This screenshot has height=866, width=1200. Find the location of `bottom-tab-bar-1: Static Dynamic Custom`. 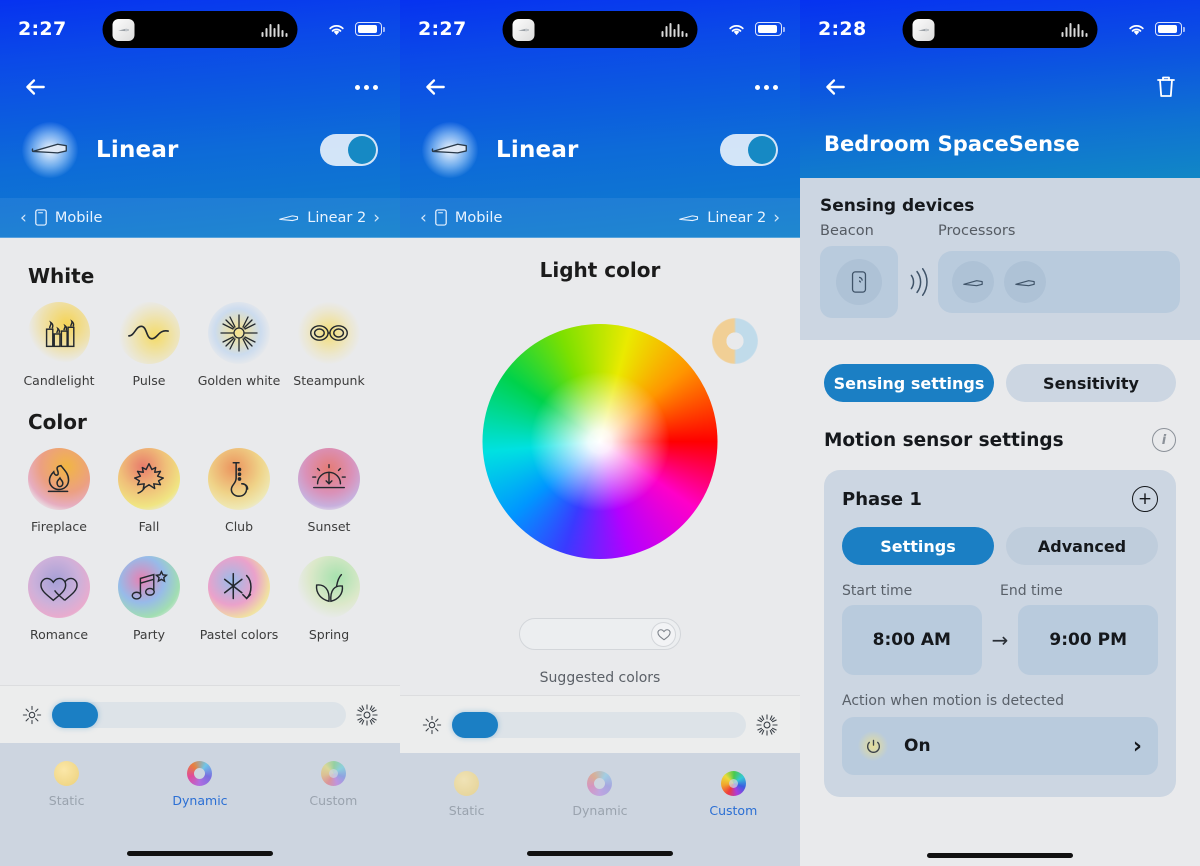

bottom-tab-bar-1: Static Dynamic Custom is located at coordinates (200, 804).